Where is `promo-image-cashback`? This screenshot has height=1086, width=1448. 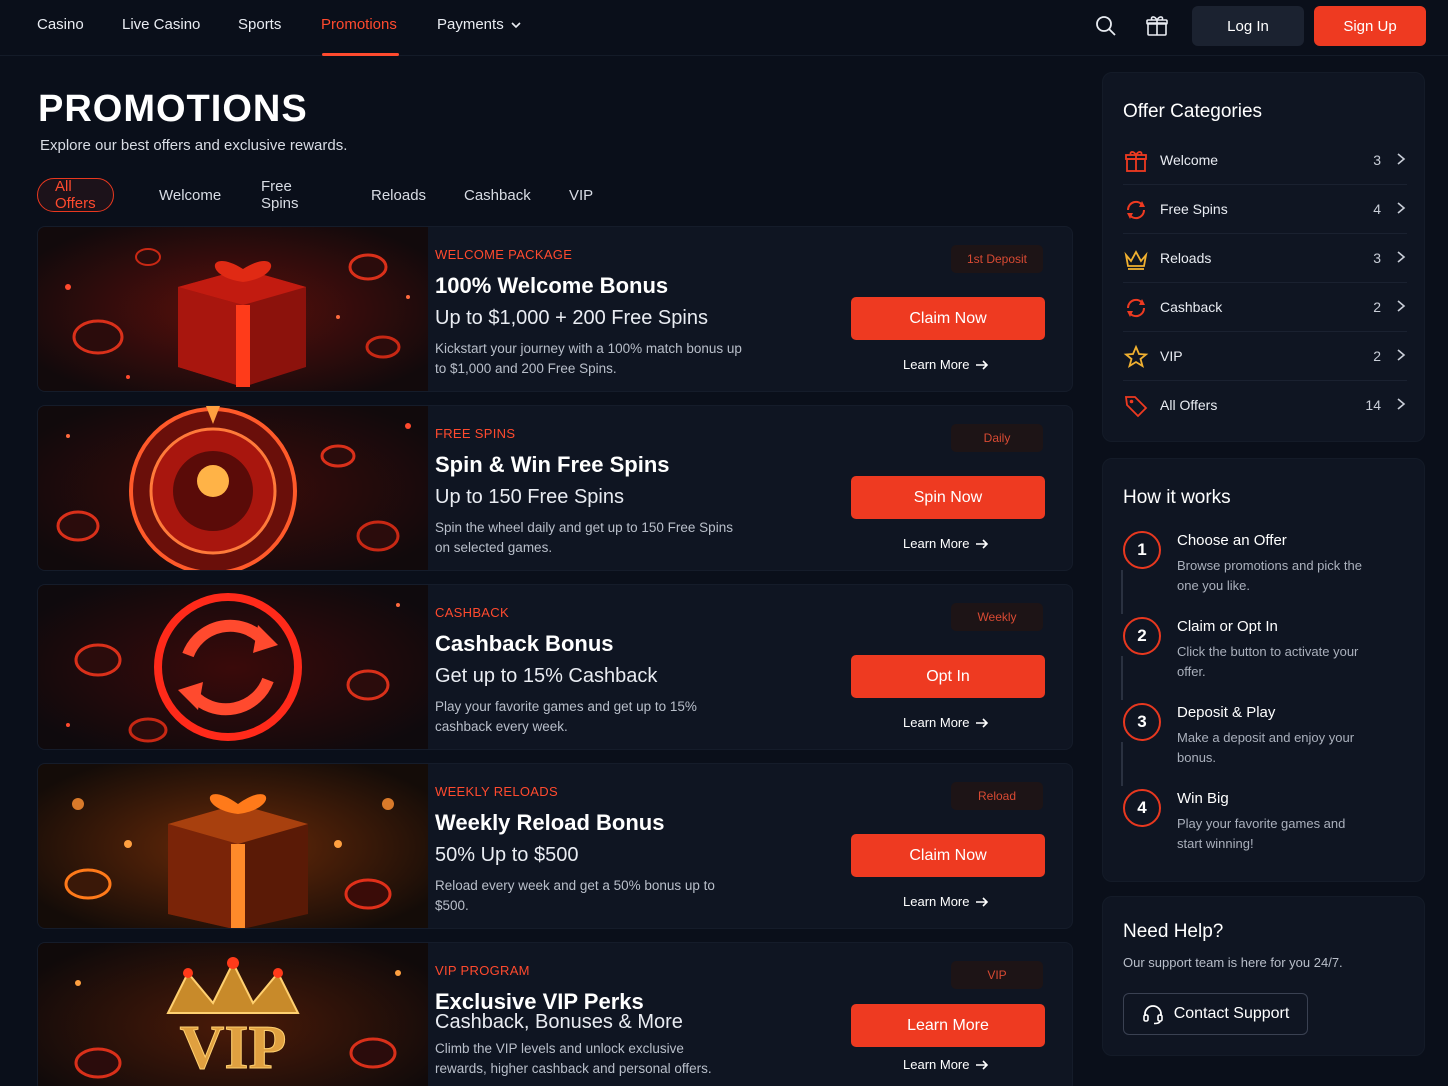 promo-image-cashback is located at coordinates (233, 667).